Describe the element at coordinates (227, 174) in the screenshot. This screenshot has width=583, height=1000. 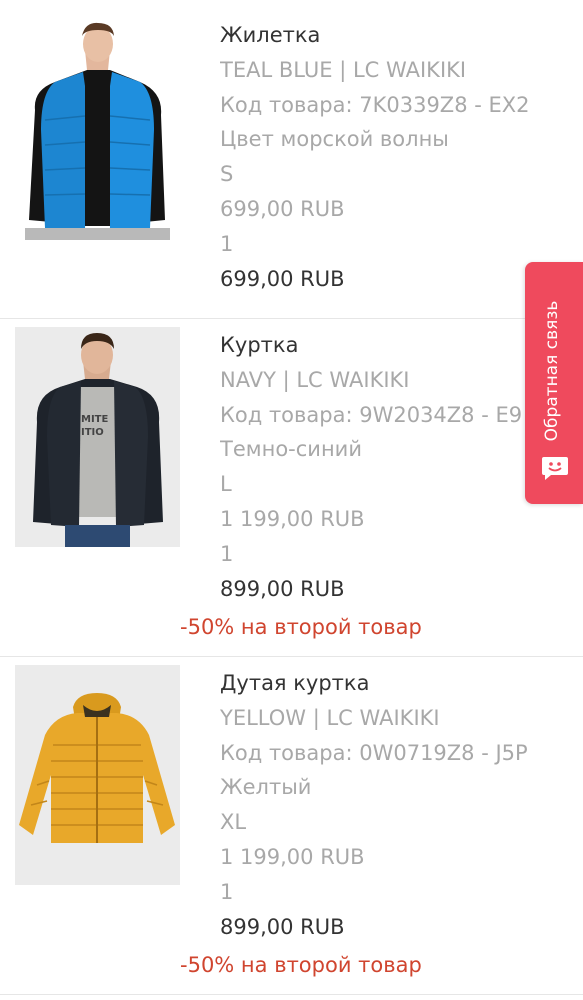
I see `product-size: S` at that location.